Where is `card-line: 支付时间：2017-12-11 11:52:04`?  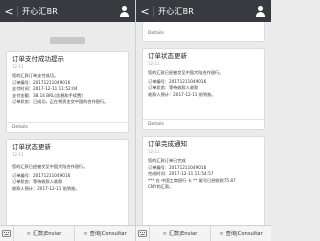
card-line: 支付时间：2017-12-11 11:52:04 is located at coordinates (45, 89).